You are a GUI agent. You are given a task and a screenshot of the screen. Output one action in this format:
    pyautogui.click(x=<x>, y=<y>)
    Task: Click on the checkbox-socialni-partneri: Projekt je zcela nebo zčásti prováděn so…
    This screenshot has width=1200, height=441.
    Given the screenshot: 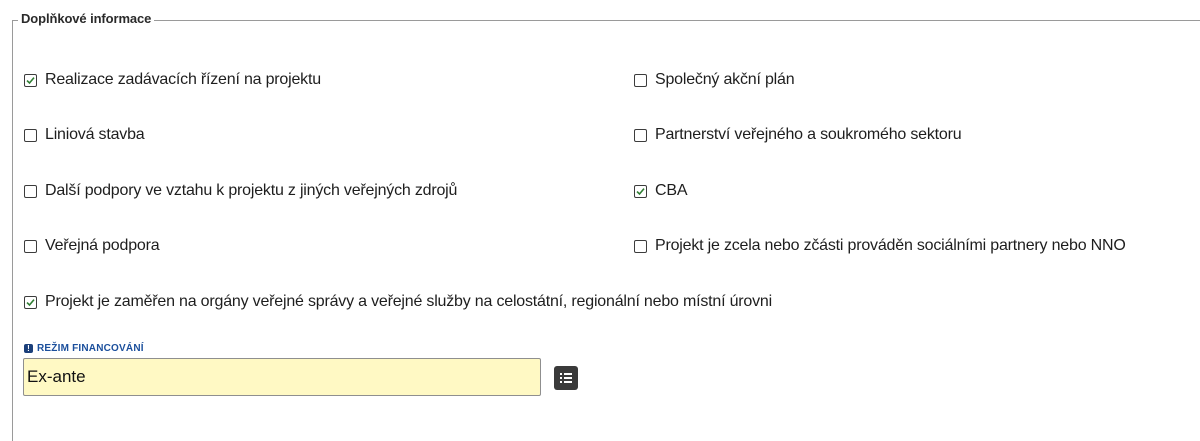 What is the action you would take?
    pyautogui.click(x=880, y=246)
    